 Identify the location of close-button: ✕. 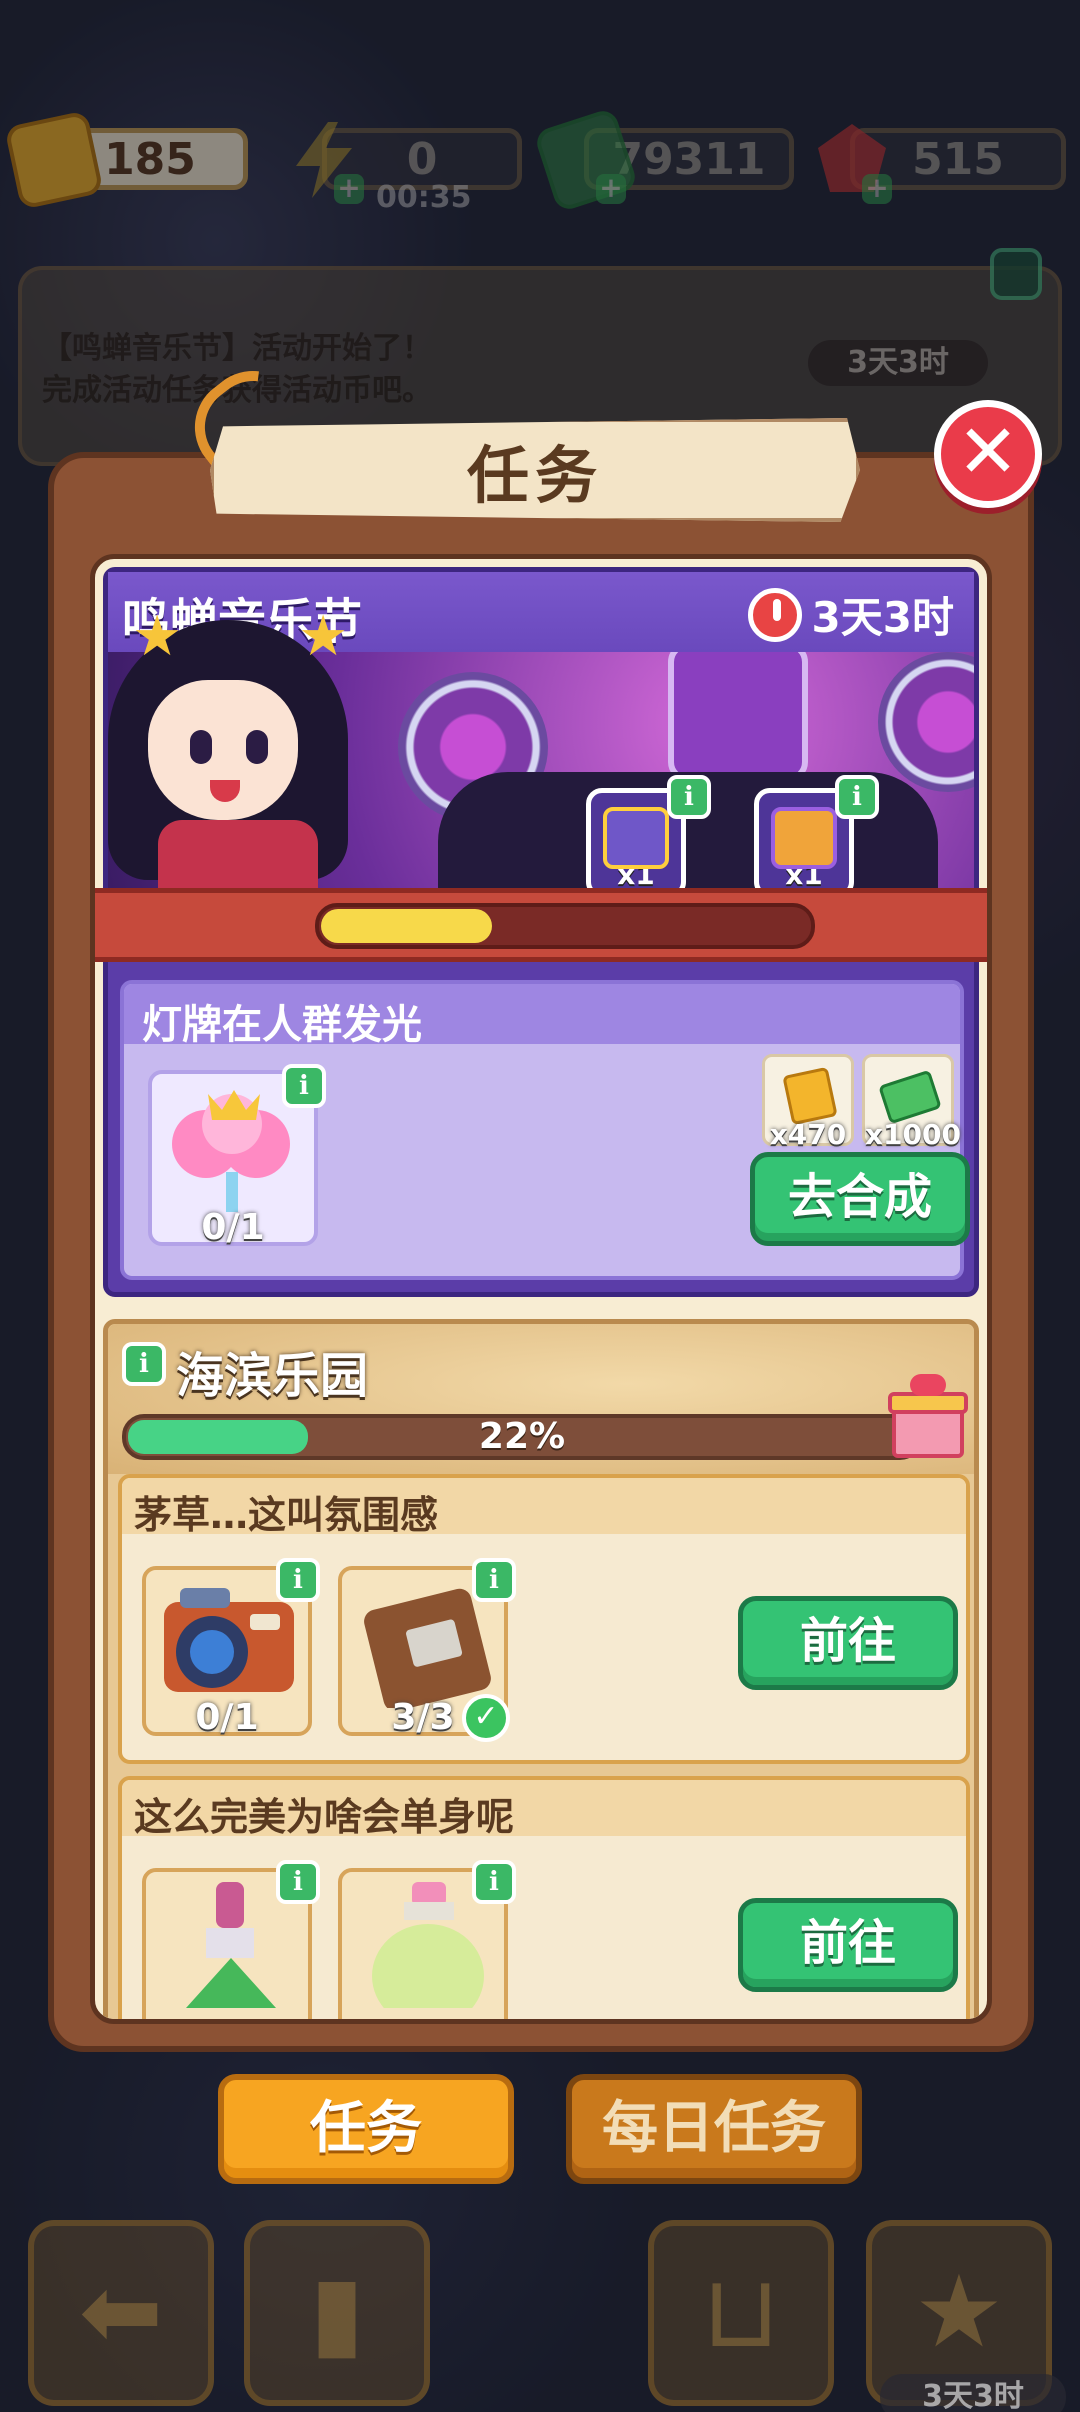
(988, 454).